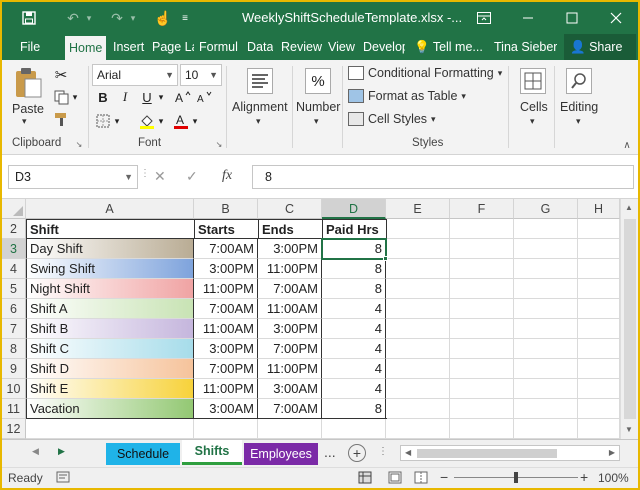 This screenshot has width=640, height=490. Describe the element at coordinates (301, 47) in the screenshot. I see `tab-review: Review` at that location.